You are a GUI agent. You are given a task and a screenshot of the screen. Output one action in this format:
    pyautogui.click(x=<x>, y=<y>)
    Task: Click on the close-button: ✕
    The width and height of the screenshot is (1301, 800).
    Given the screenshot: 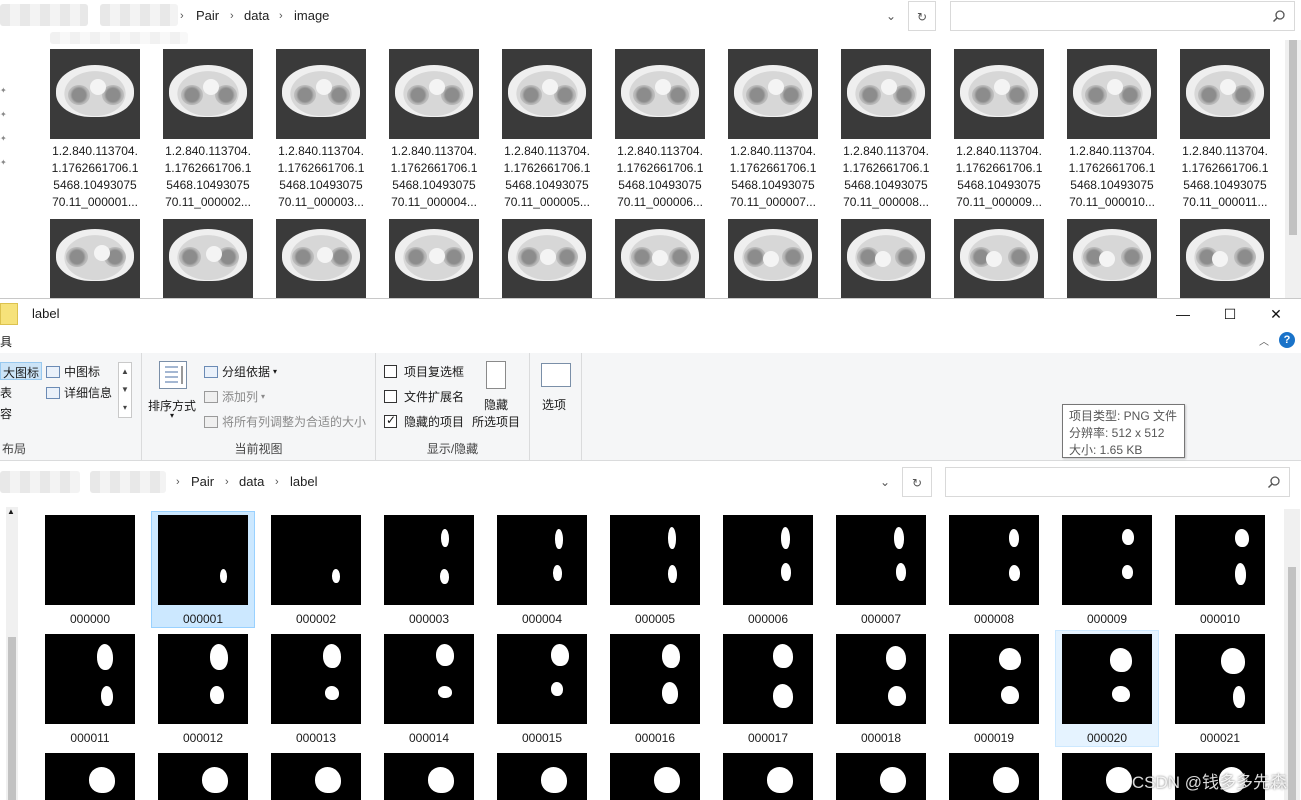 What is the action you would take?
    pyautogui.click(x=1276, y=314)
    